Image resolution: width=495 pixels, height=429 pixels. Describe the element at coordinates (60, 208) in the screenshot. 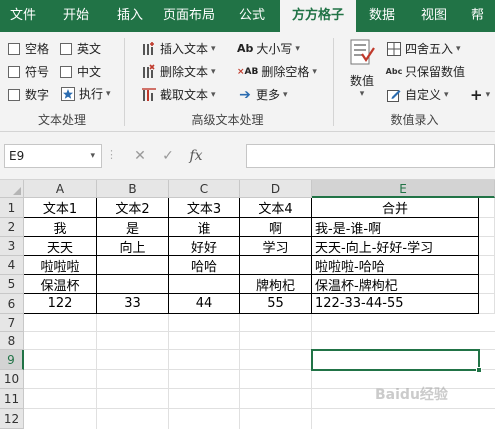

I see `cell-a1: 文本1` at that location.